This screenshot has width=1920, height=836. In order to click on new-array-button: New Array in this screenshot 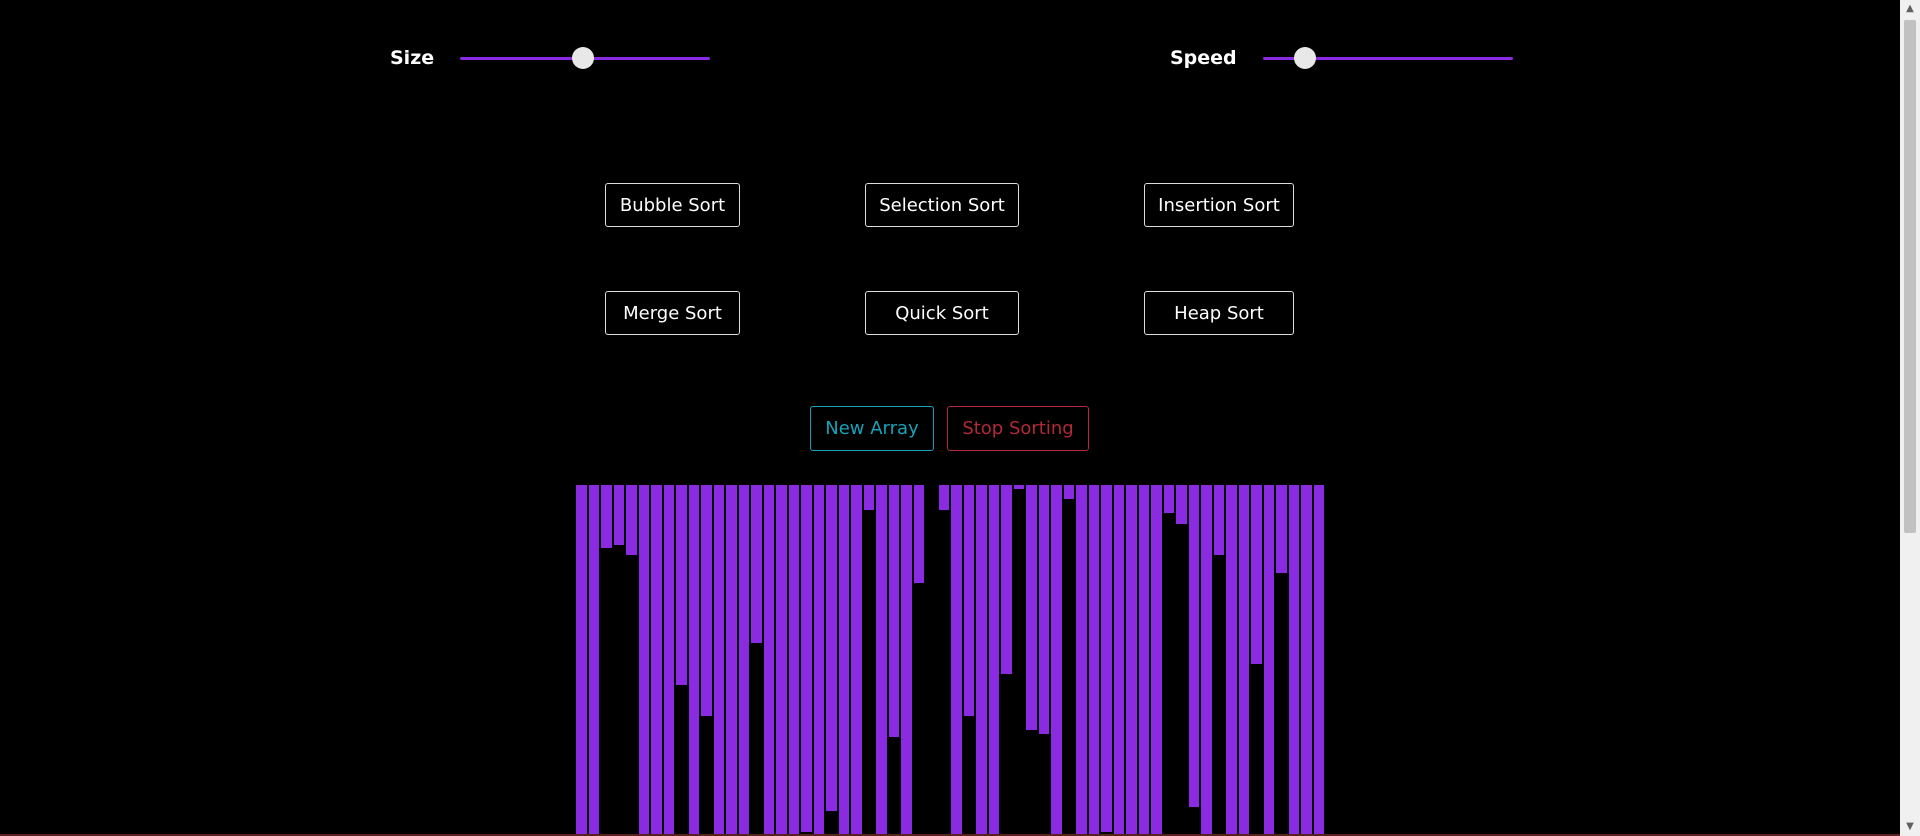, I will do `click(872, 428)`.